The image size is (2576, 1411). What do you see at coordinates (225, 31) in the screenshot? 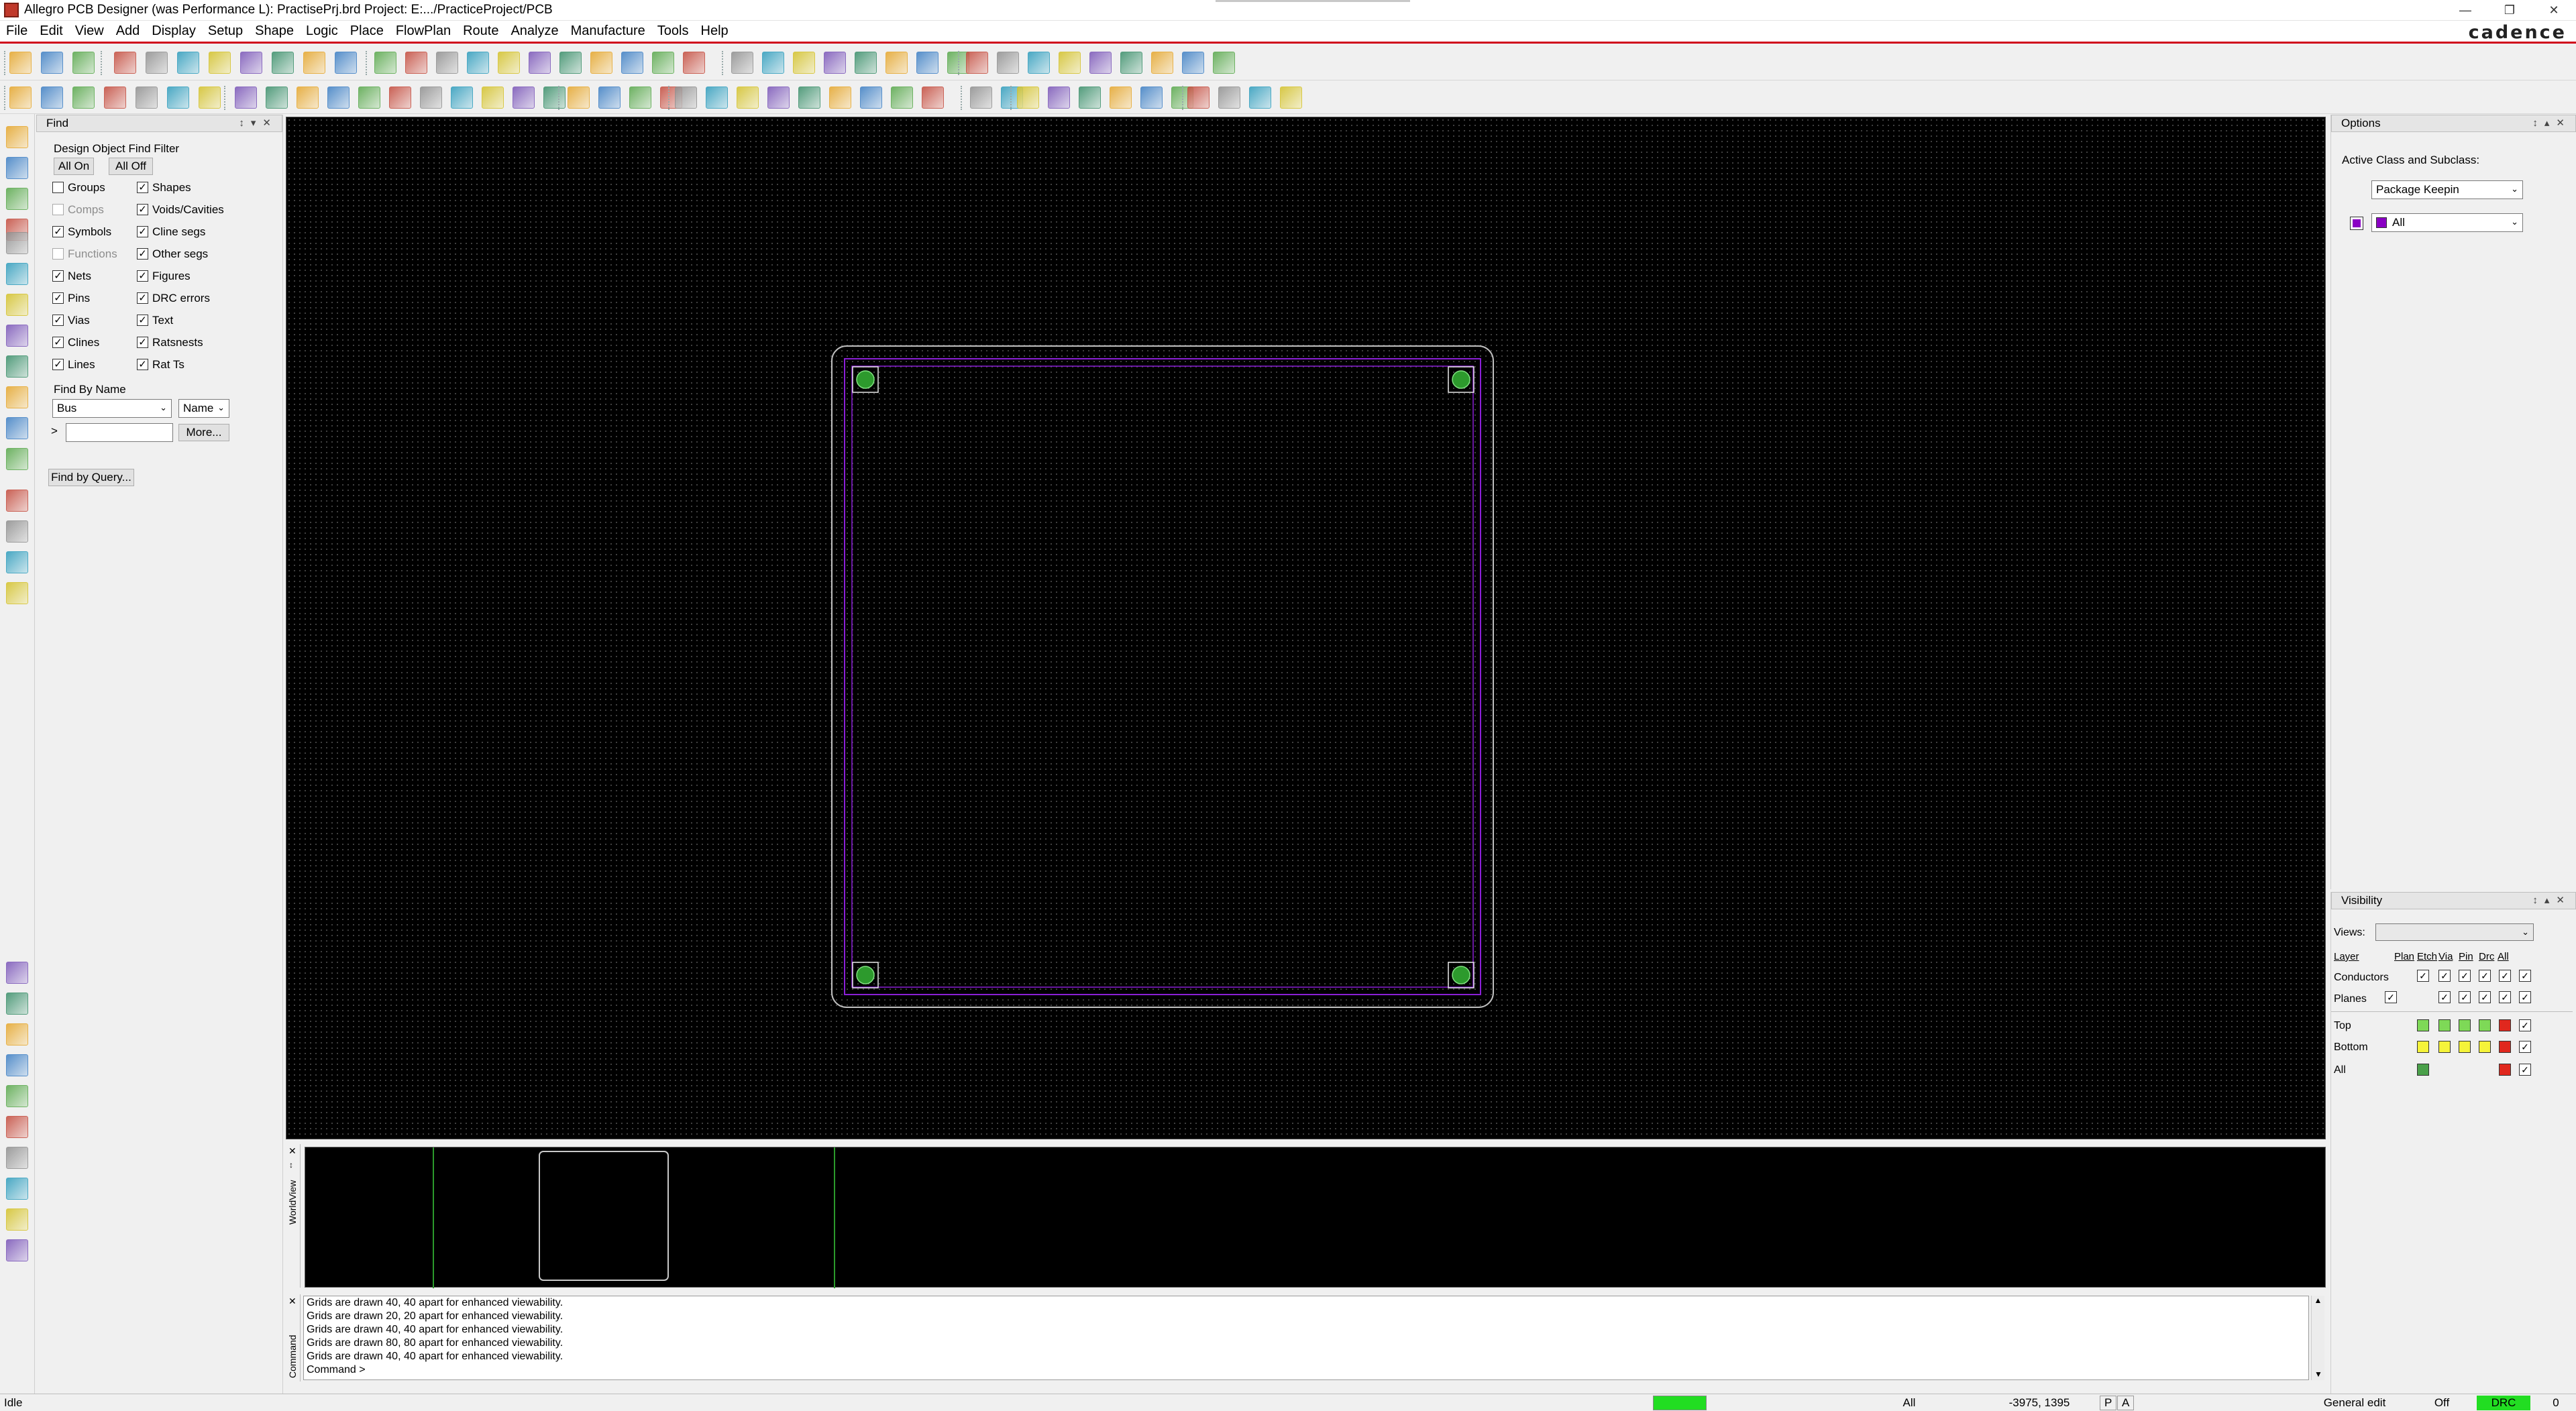
I see `menu-setup: Setup` at bounding box center [225, 31].